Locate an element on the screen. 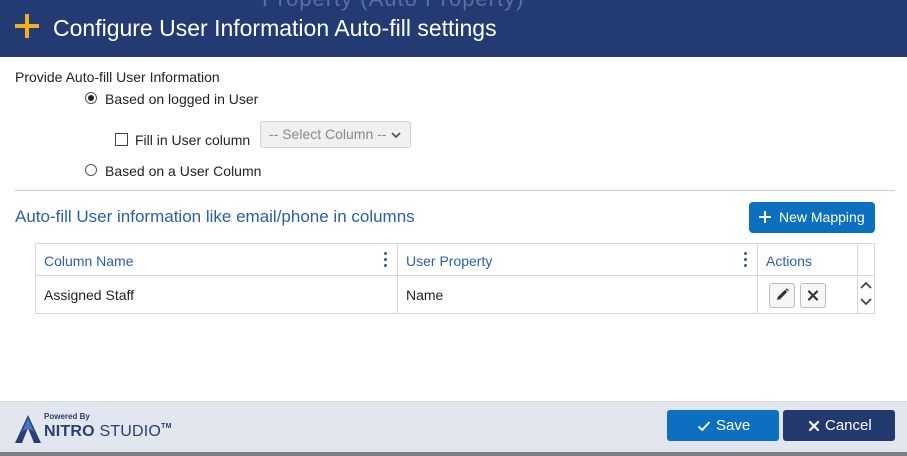 This screenshot has width=907, height=456. column-header-actions: Actions is located at coordinates (808, 260).